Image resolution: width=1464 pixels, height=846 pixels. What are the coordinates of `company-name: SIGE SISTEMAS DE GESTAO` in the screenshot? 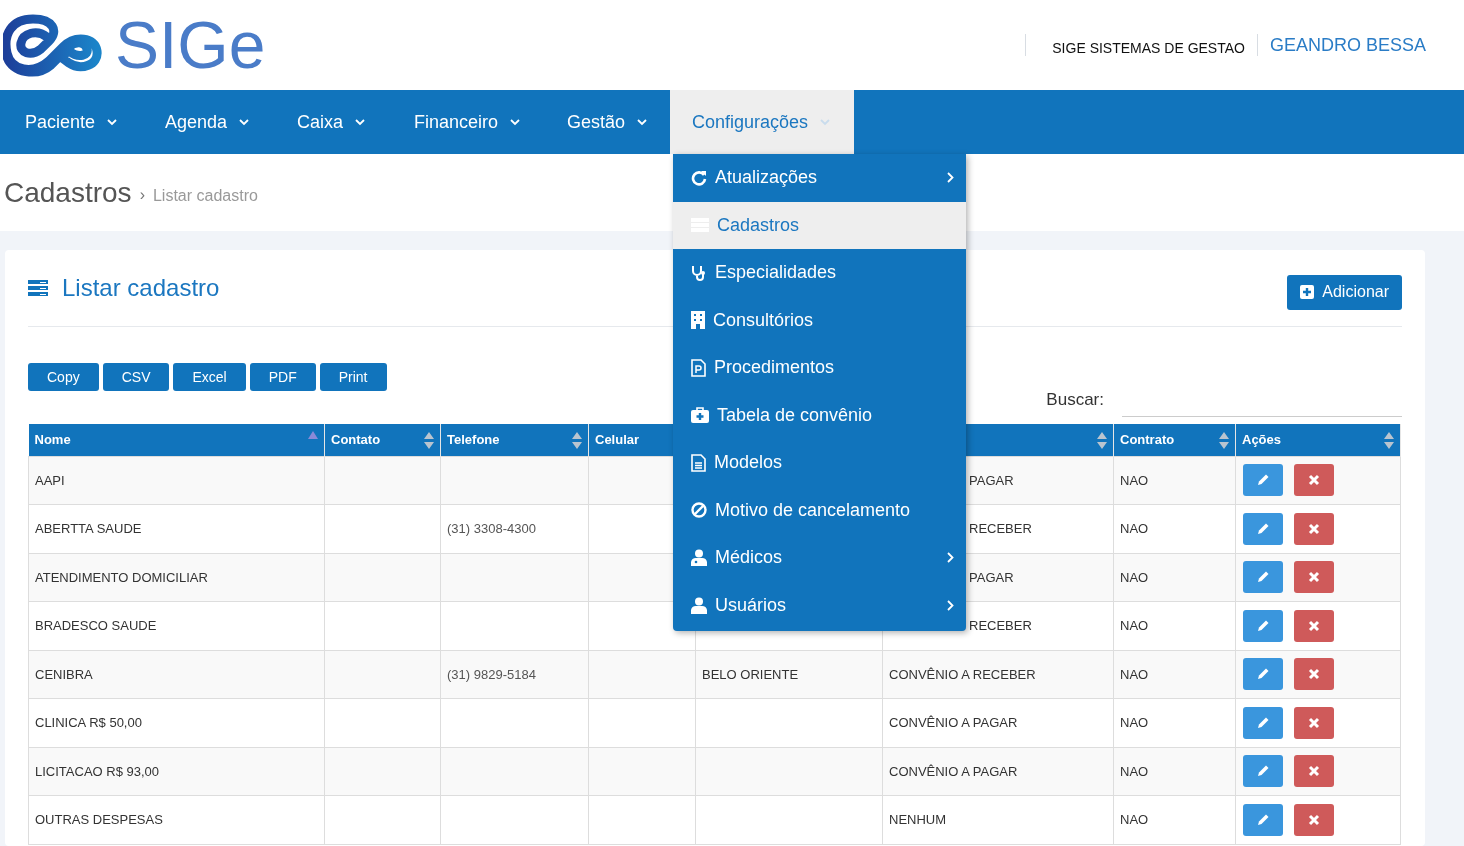 It's located at (1148, 48).